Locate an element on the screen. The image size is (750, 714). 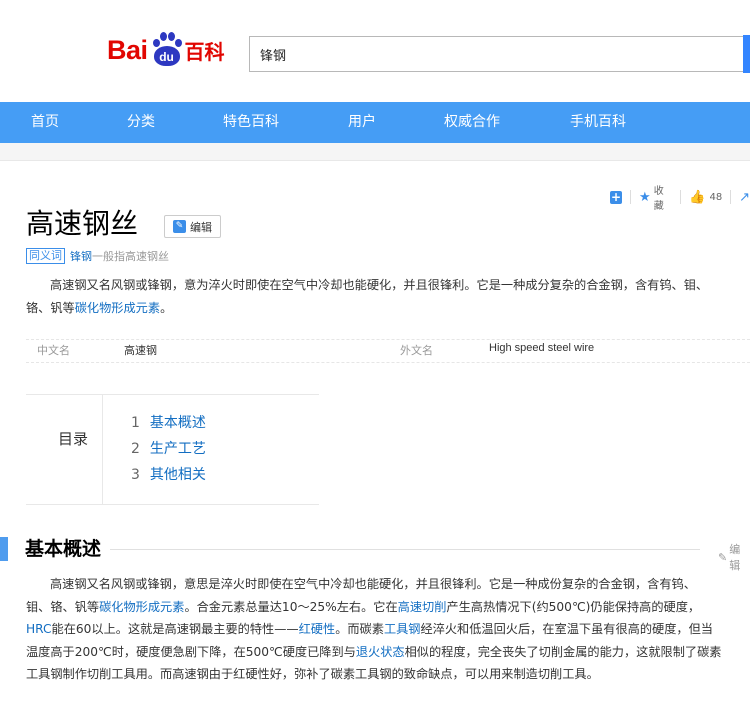
synonym-row: 同义词 锋钢 一般指高速钢丝 is located at coordinates (97, 256).